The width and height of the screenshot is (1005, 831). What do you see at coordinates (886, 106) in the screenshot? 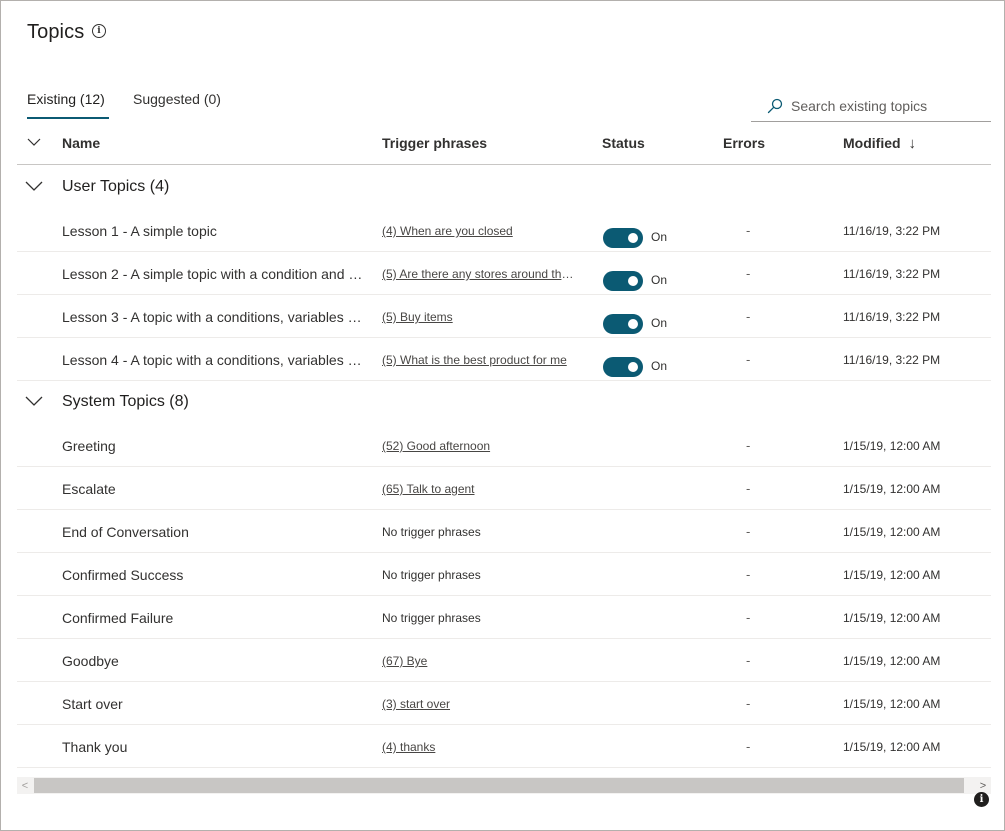
I see `search-input` at bounding box center [886, 106].